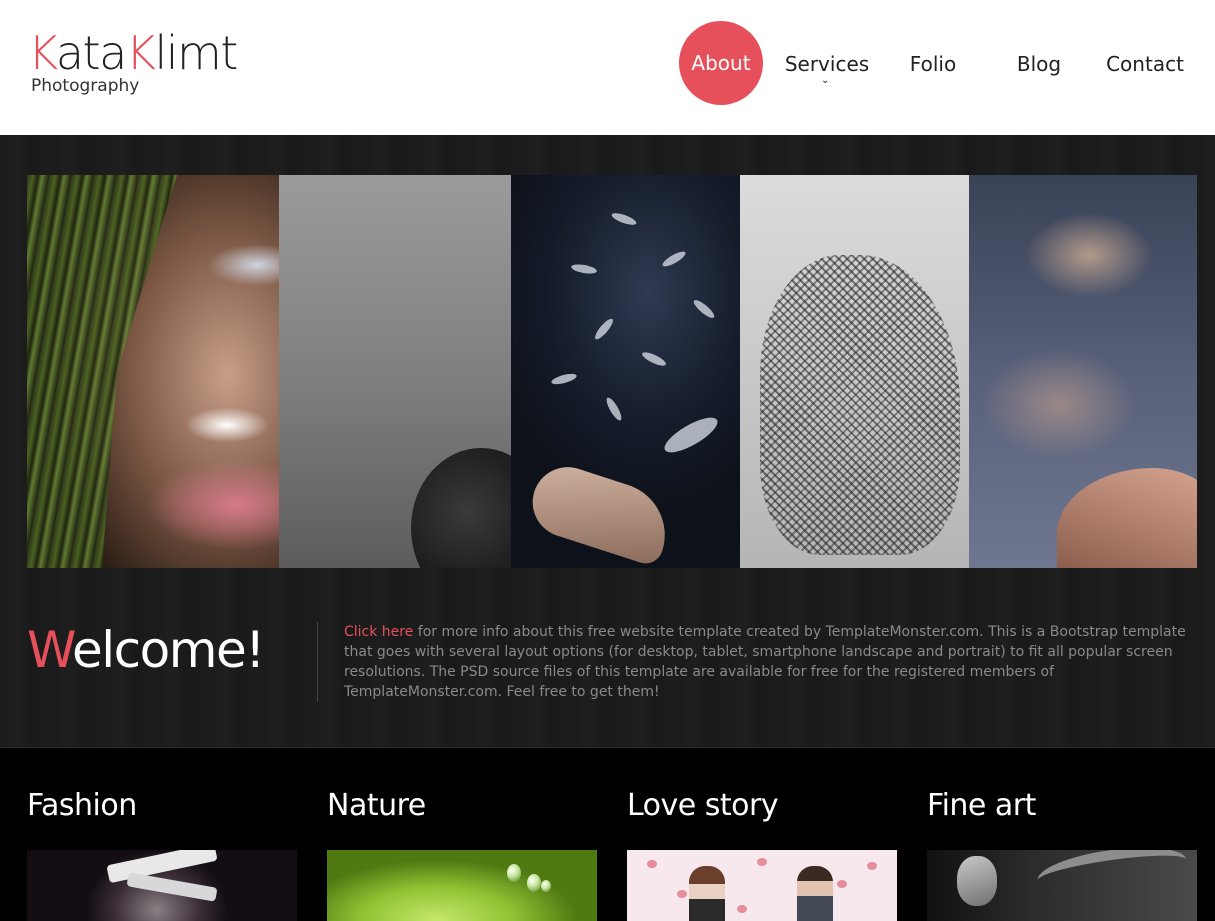 The height and width of the screenshot is (921, 1215). Describe the element at coordinates (376, 805) in the screenshot. I see `category-title: Nature` at that location.